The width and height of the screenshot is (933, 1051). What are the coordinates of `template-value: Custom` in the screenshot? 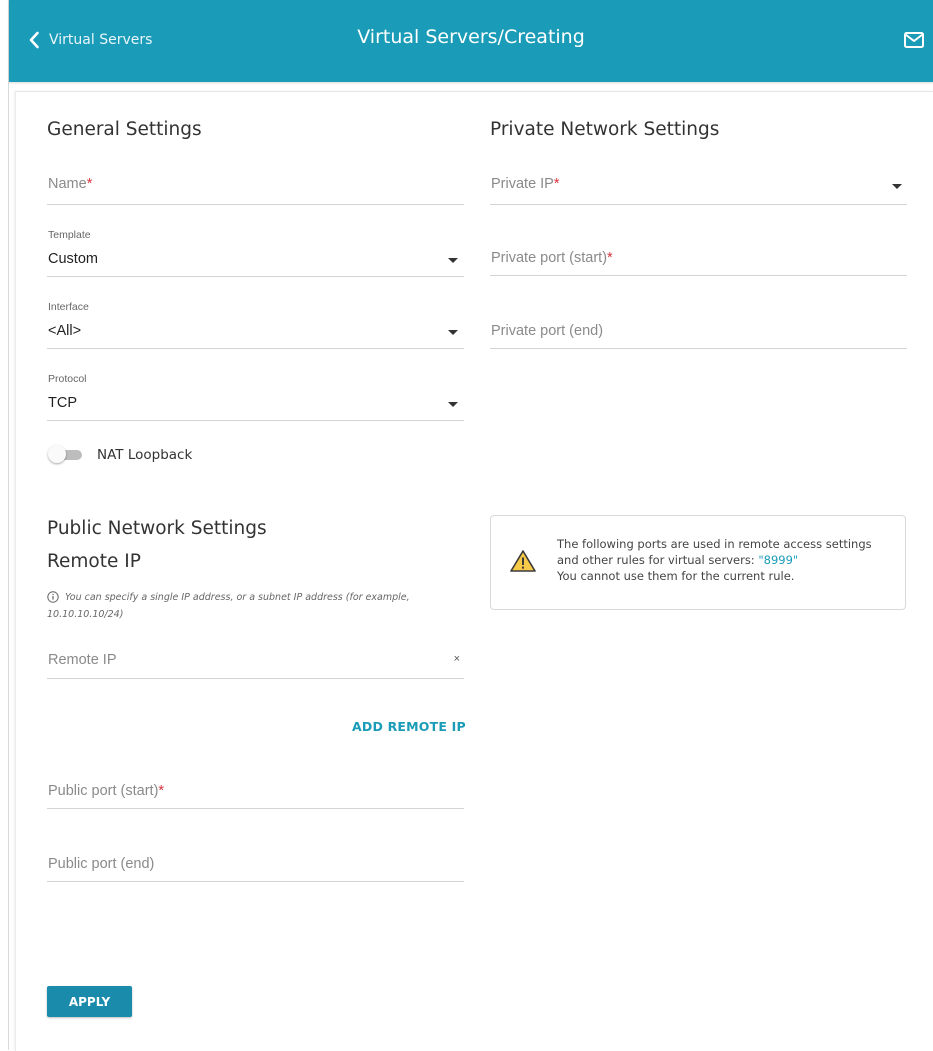 It's located at (73, 259).